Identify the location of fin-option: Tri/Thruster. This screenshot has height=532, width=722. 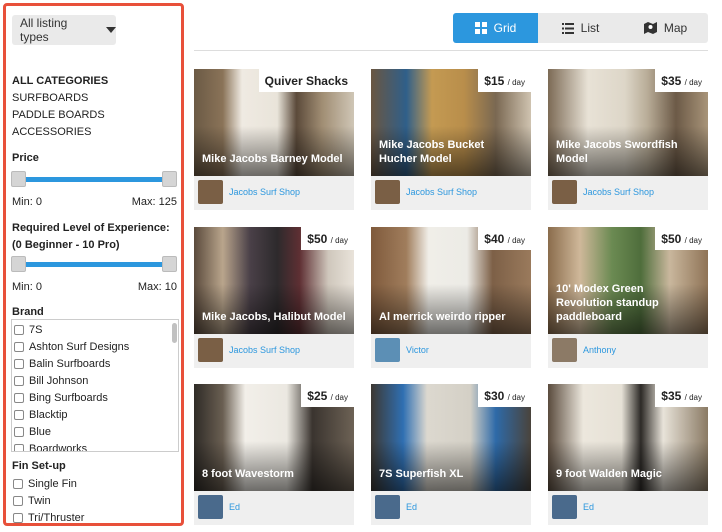
(49, 516).